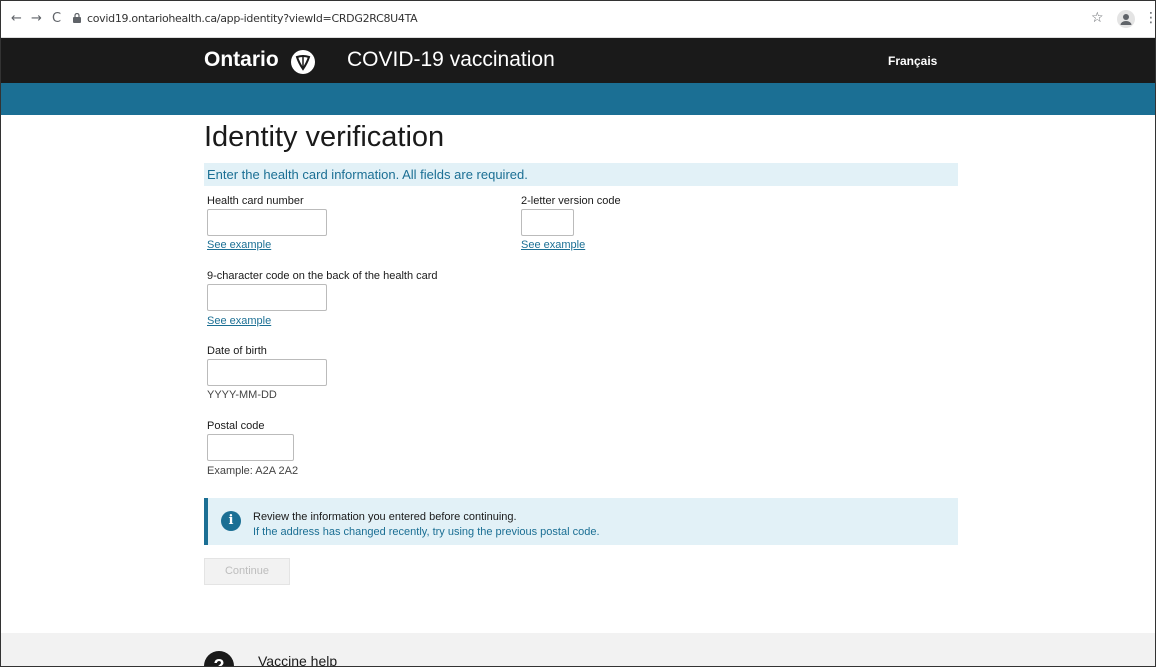 The width and height of the screenshot is (1156, 667). Describe the element at coordinates (451, 59) in the screenshot. I see `app-title: COVID-19 vaccination` at that location.